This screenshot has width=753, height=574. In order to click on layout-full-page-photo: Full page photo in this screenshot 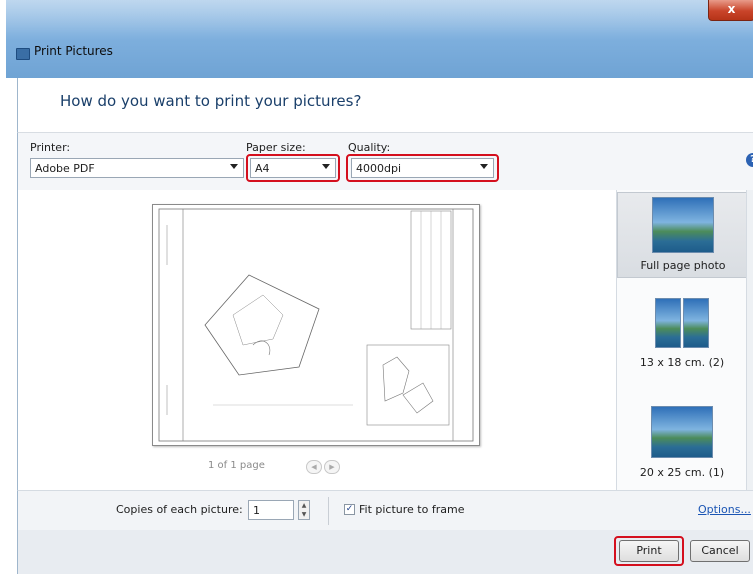, I will do `click(682, 235)`.